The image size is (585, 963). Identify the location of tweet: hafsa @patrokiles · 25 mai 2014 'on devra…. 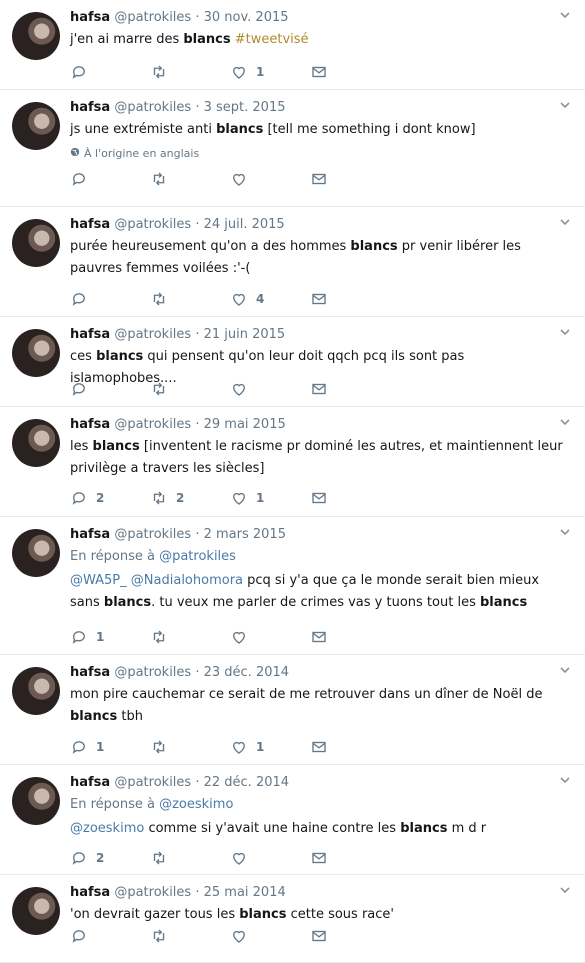
(292, 919).